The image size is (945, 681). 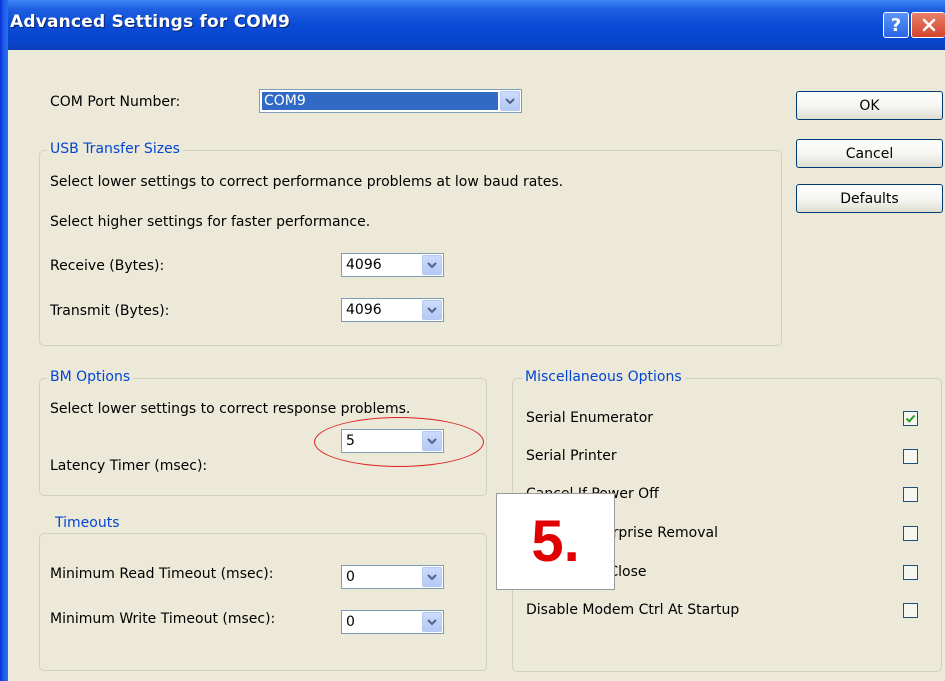 I want to click on window-left-border, so click(x=4, y=340).